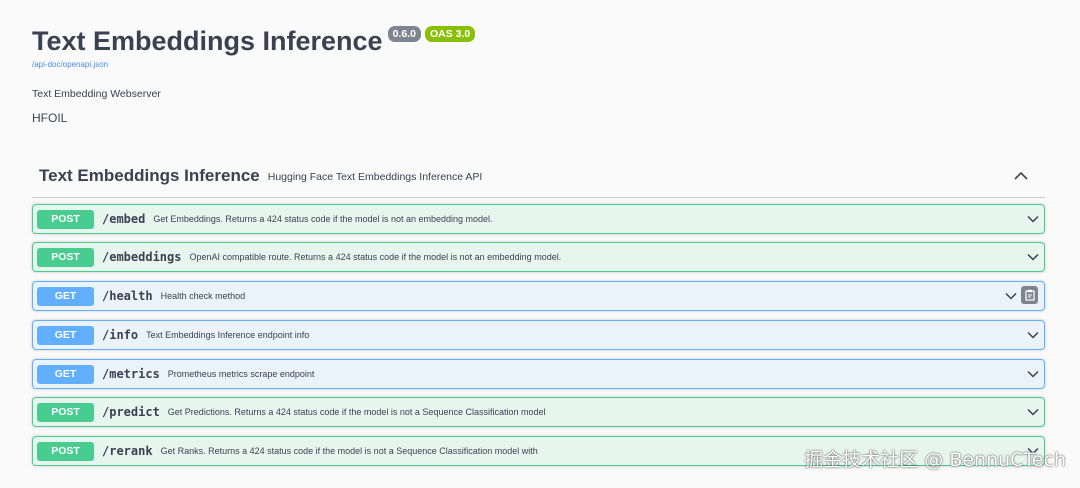 The image size is (1080, 488). Describe the element at coordinates (1021, 176) in the screenshot. I see `chevron-up-icon` at that location.